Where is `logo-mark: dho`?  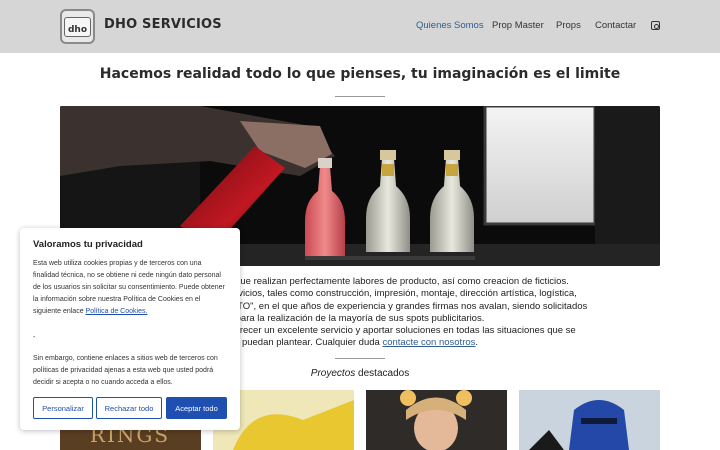
logo-mark: dho is located at coordinates (77, 26).